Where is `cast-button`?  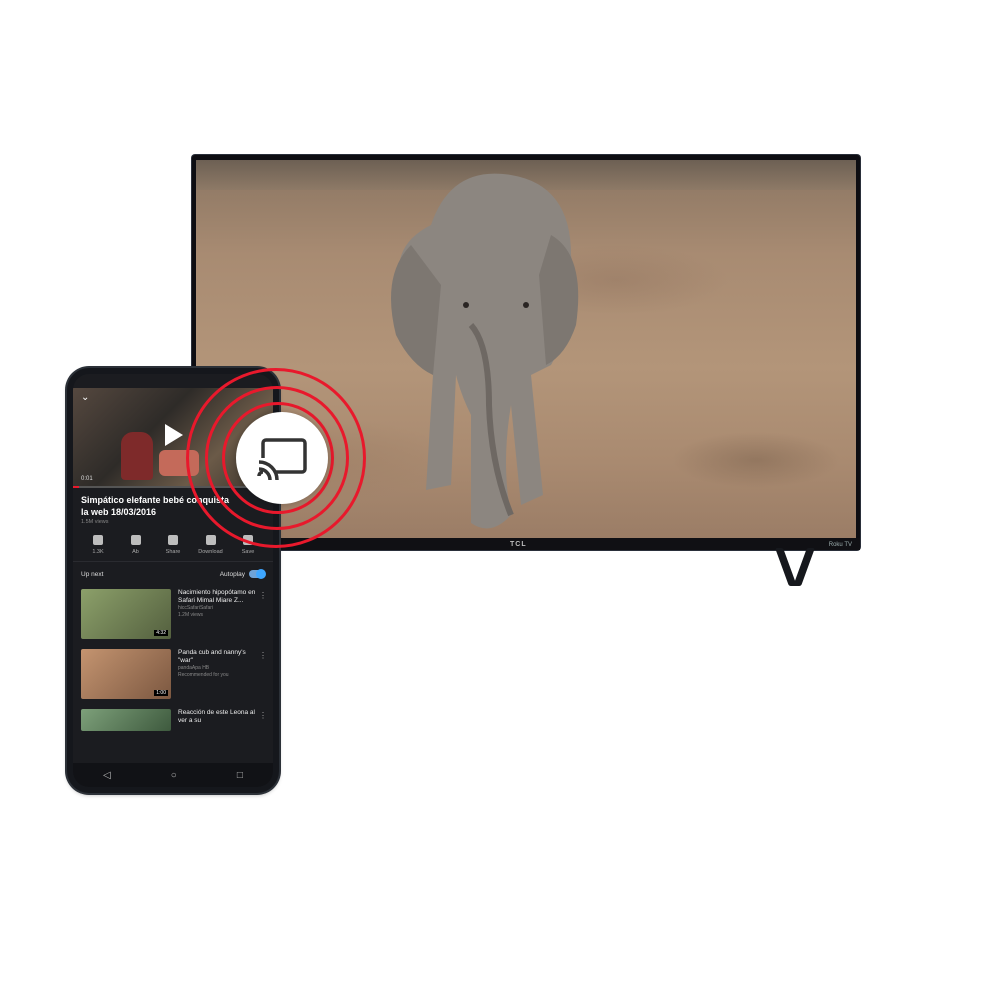
cast-button is located at coordinates (282, 458).